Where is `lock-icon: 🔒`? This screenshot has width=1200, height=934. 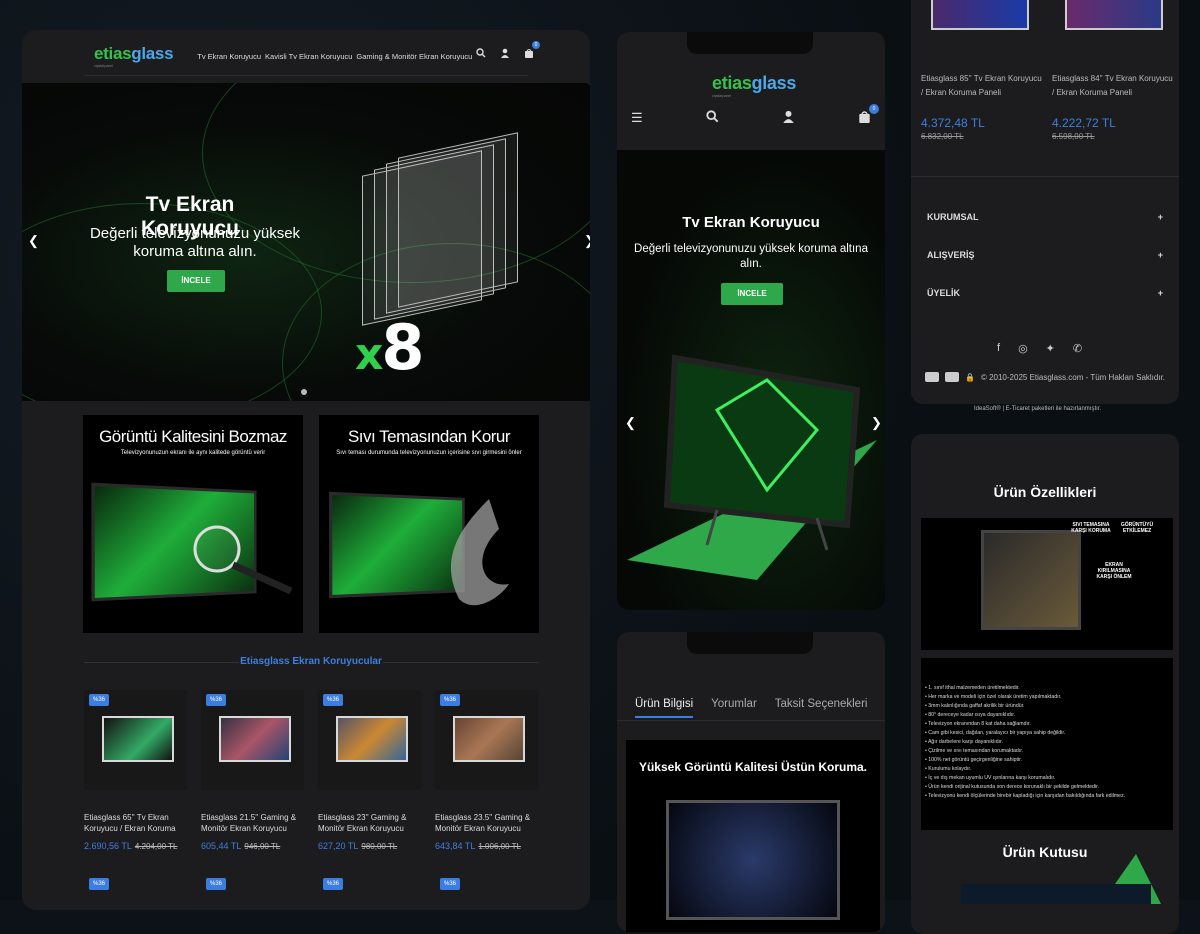 lock-icon: 🔒 is located at coordinates (970, 377).